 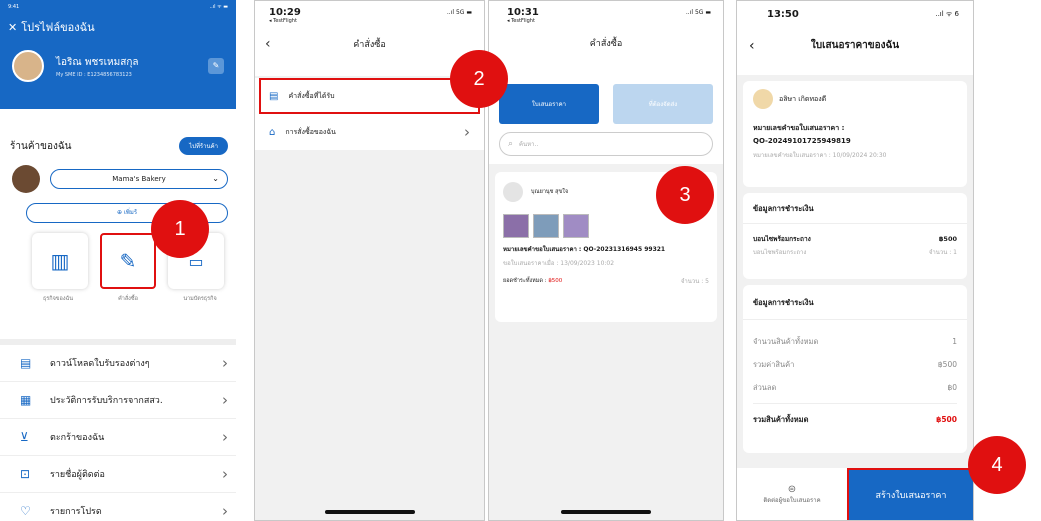 I want to click on row-label: จำนวนสินค้าทั้งหมด, so click(x=786, y=341).